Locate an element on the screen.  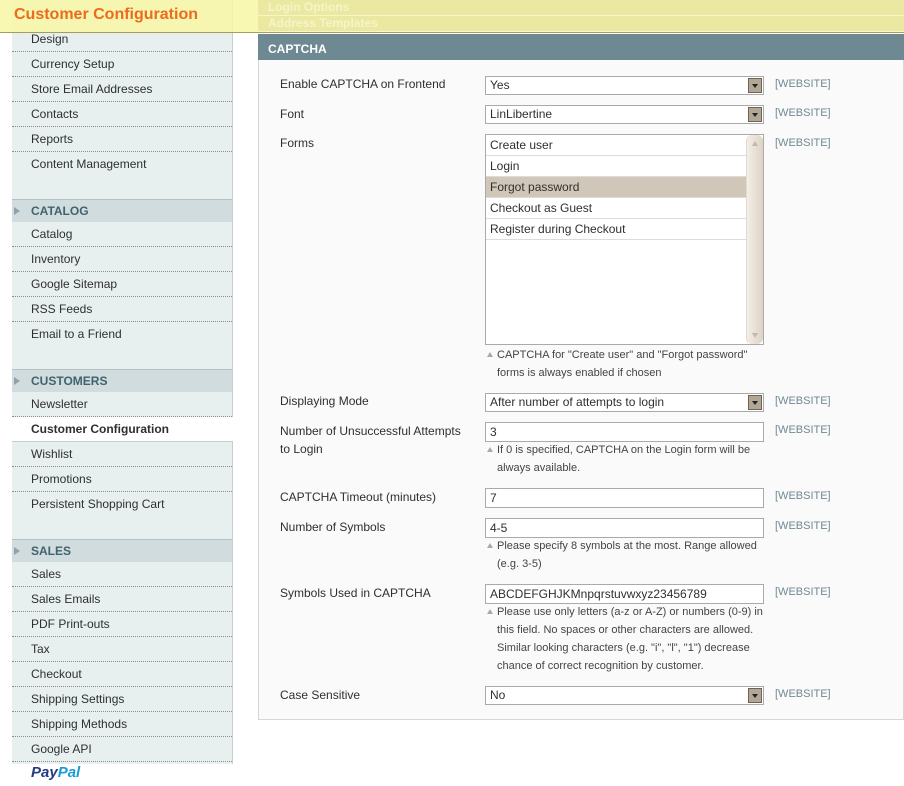
sidebar-item-rss-feeds: RSS Feeds is located at coordinates (122, 309).